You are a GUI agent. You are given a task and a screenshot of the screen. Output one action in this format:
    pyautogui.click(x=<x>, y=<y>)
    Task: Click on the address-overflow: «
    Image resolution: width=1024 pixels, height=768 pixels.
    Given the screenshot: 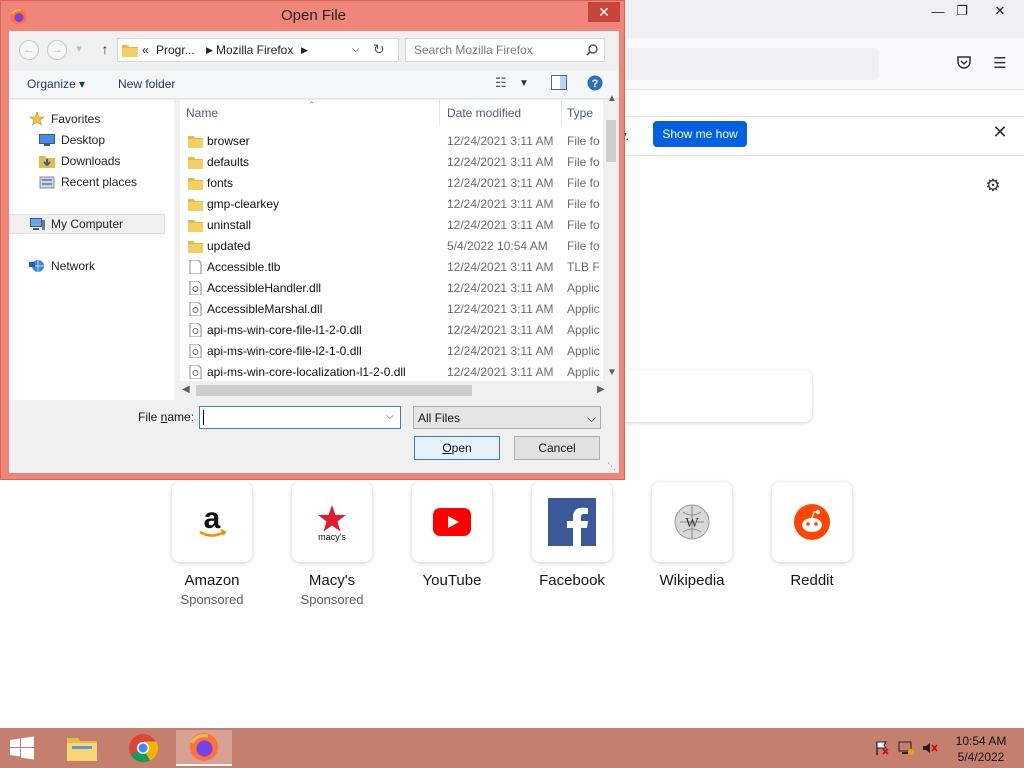 What is the action you would take?
    pyautogui.click(x=145, y=50)
    